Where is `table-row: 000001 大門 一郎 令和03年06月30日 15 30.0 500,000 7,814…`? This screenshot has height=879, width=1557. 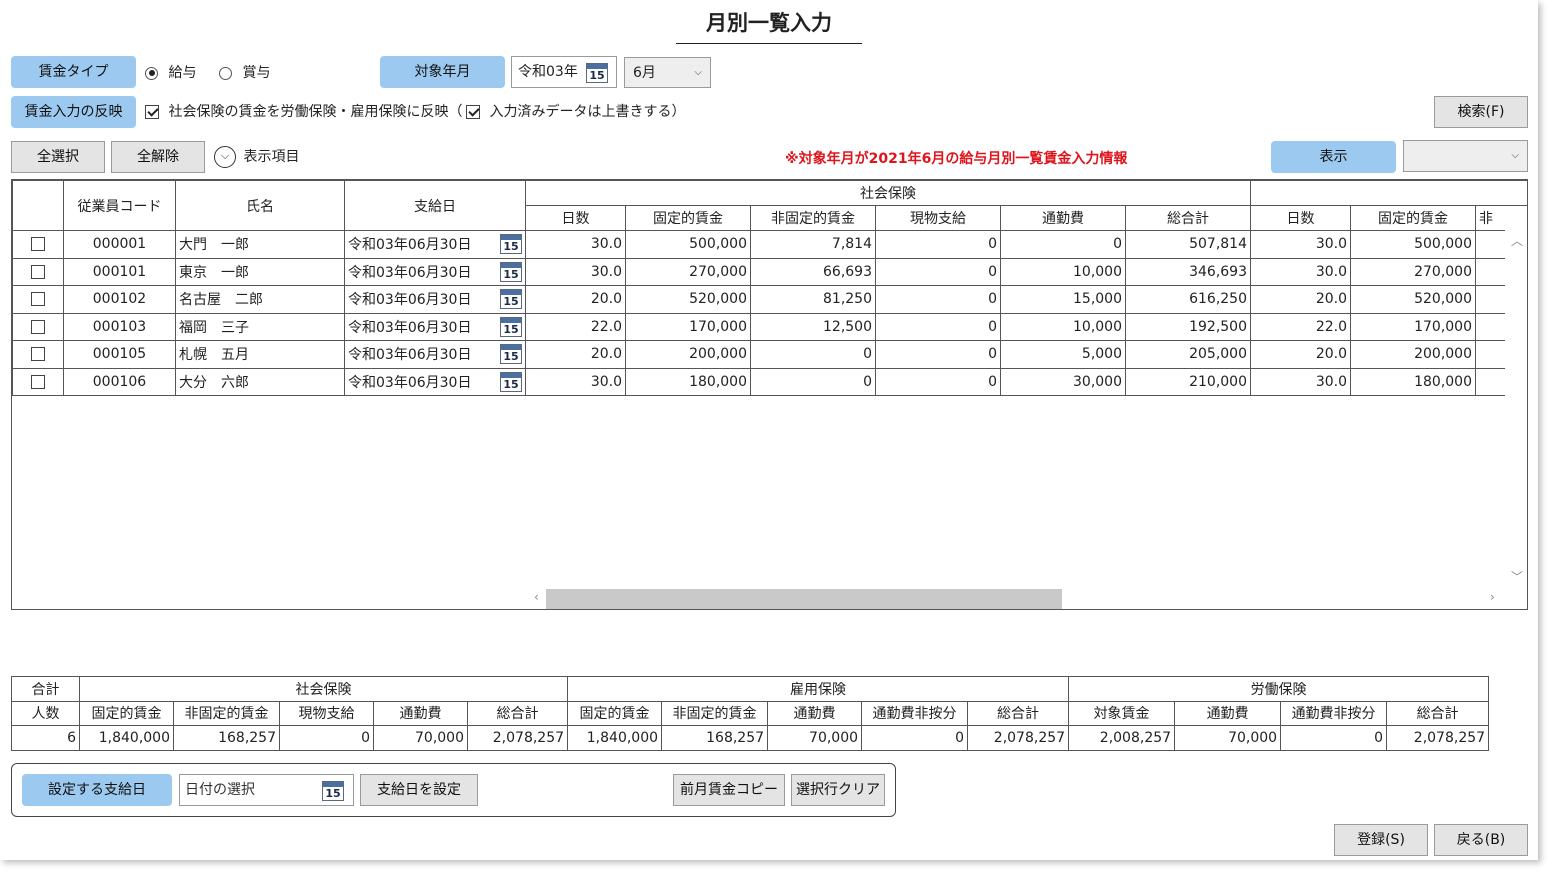
table-row: 000001 大門 一郎 令和03年06月30日 15 30.0 500,000 7,814… is located at coordinates (769, 244).